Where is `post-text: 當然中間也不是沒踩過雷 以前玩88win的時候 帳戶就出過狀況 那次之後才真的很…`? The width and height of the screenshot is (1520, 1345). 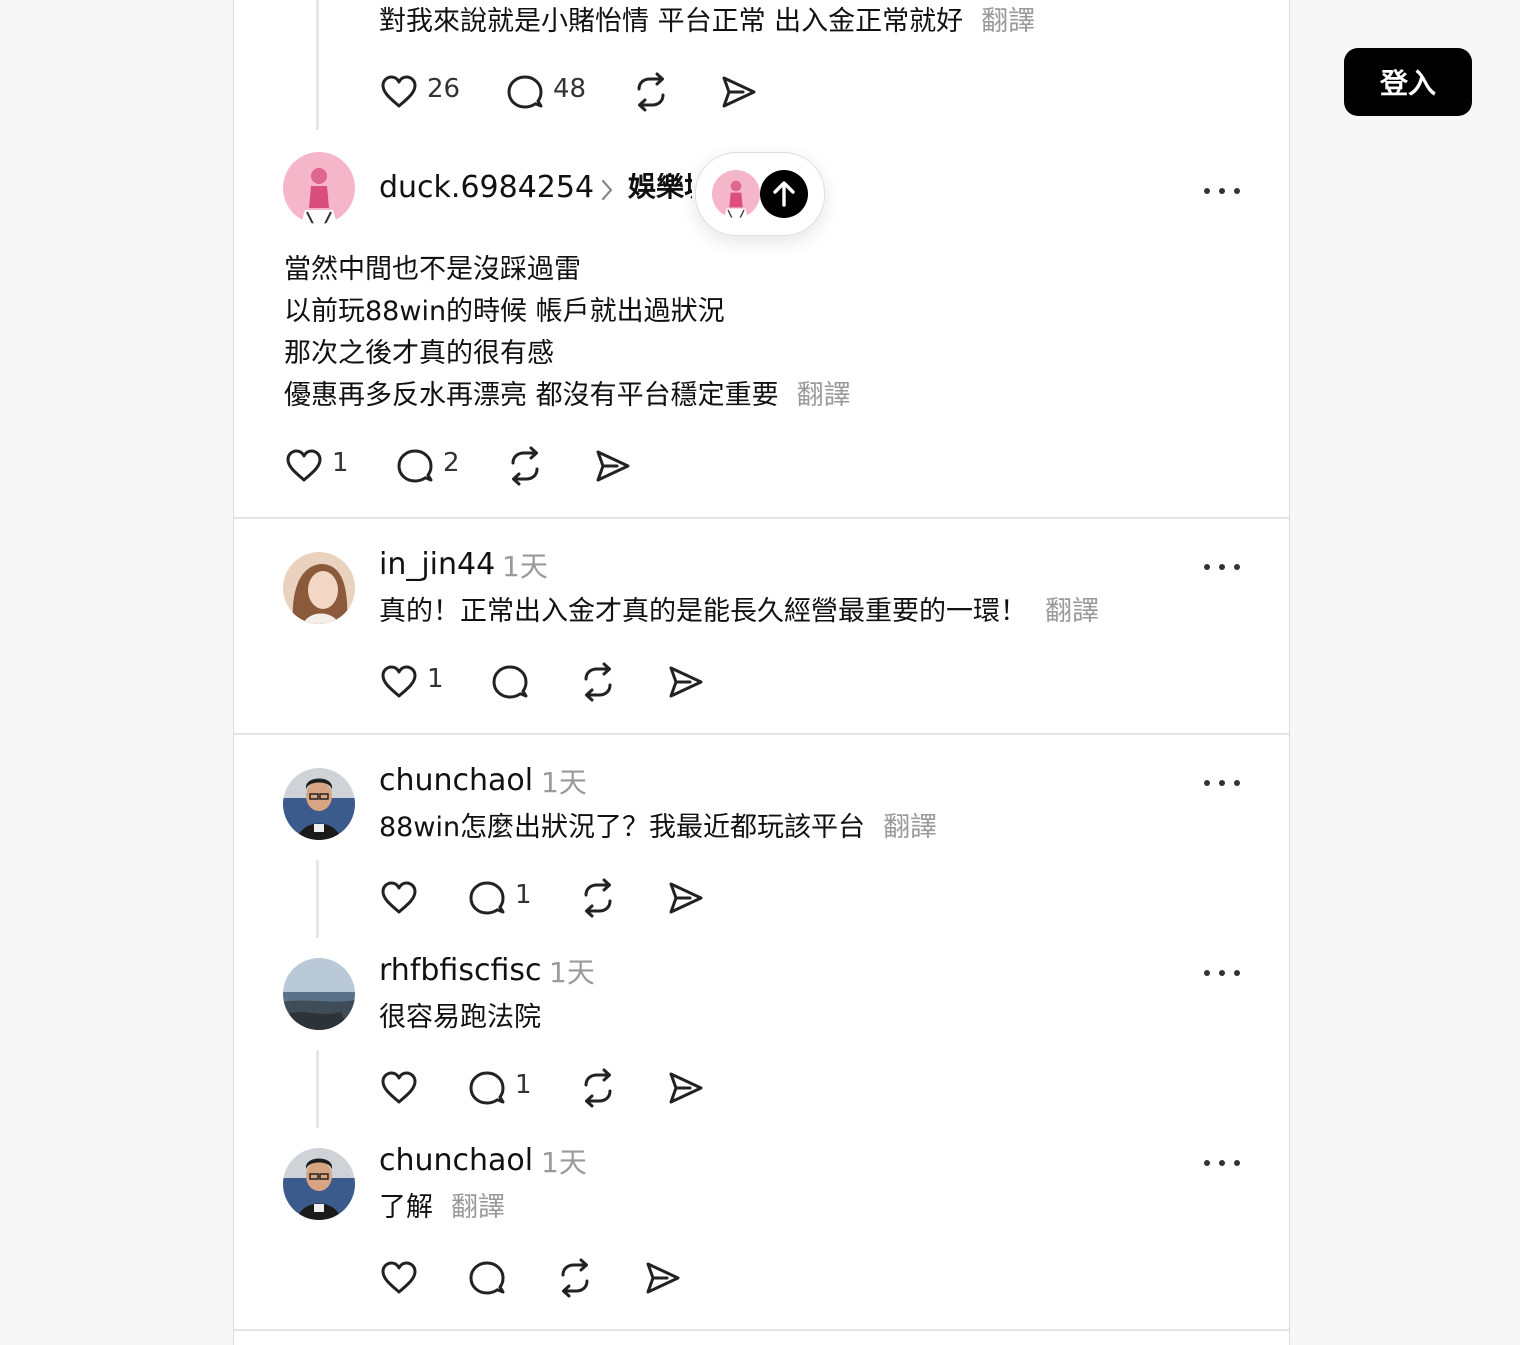
post-text: 當然中間也不是沒踩過雷 以前玩88win的時候 帳戶就出過狀況 那次之後才真的很… is located at coordinates (567, 332).